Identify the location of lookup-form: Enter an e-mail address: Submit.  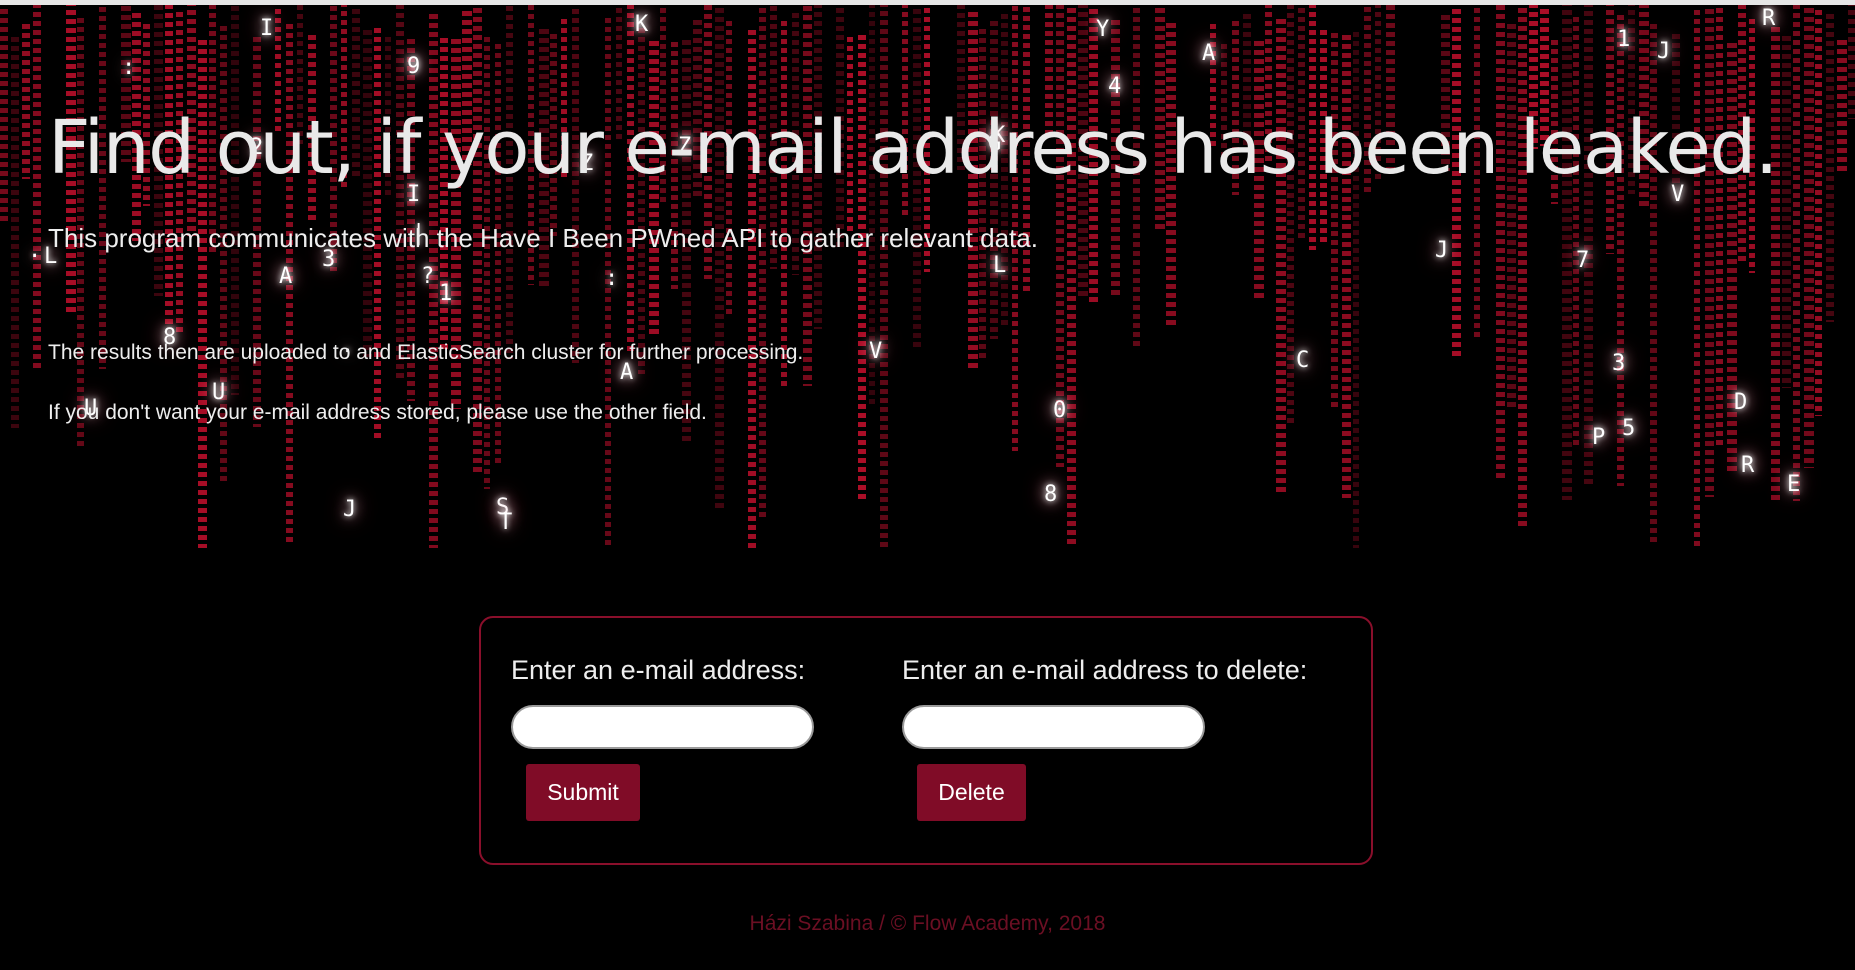
(691, 742).